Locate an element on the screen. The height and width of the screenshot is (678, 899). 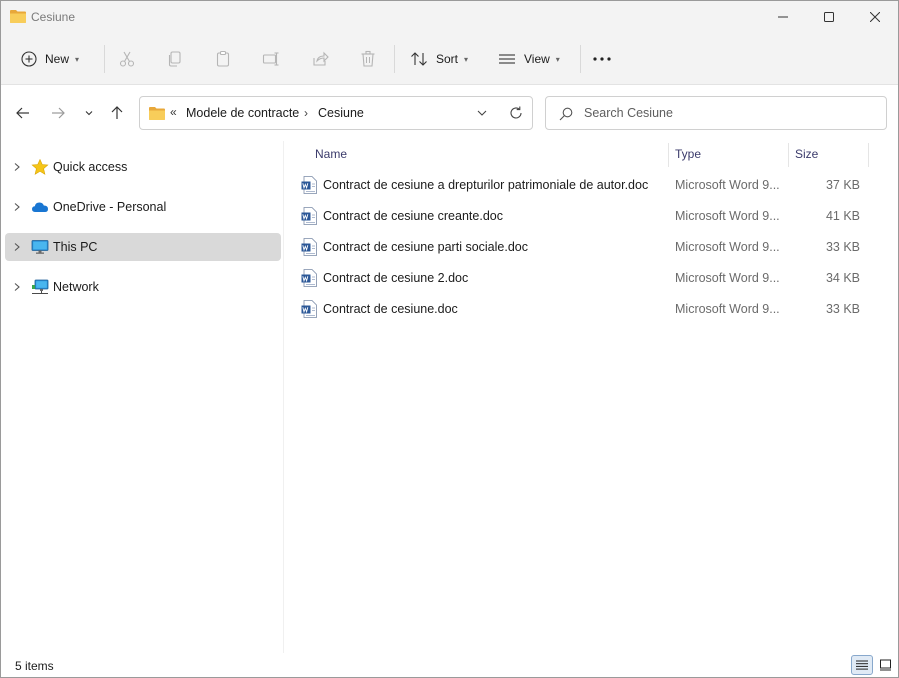
sidebar-item-label: This PC is located at coordinates (75, 247).